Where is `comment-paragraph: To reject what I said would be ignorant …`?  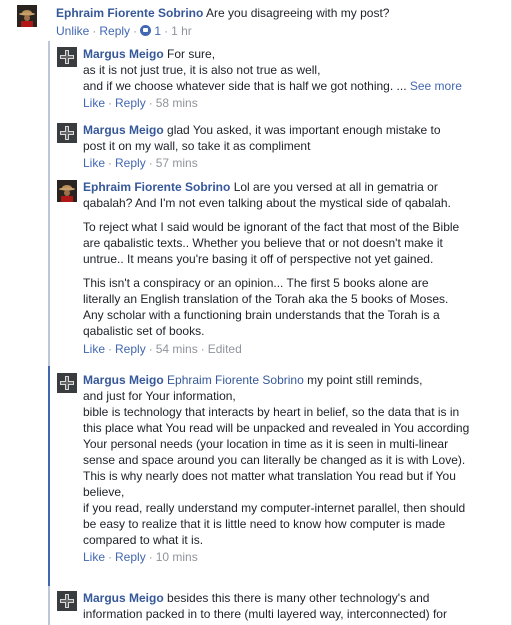 comment-paragraph: To reject what I said would be ignorant … is located at coordinates (271, 243).